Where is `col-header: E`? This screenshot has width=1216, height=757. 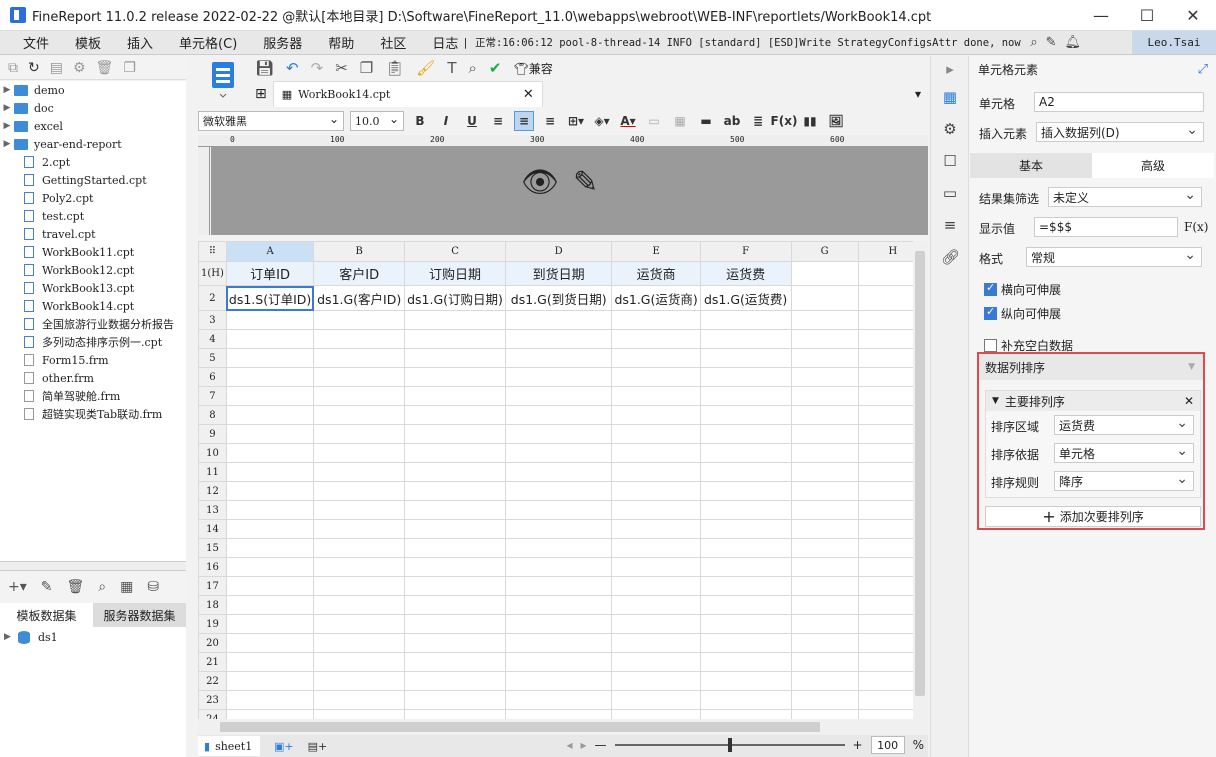 col-header: E is located at coordinates (656, 251).